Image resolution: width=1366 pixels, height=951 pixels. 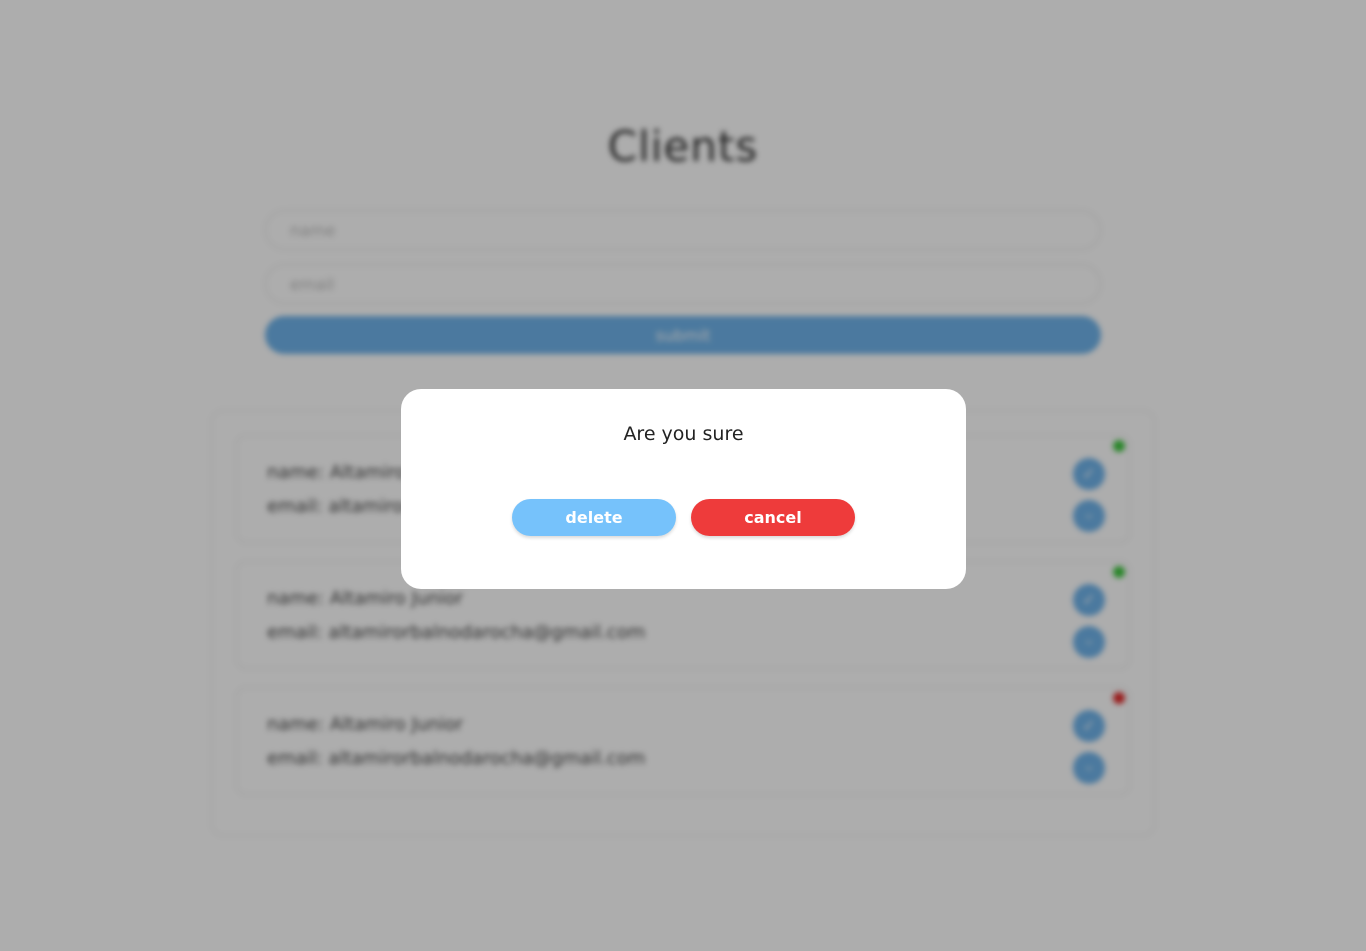 I want to click on delete-button: delete, so click(x=594, y=517).